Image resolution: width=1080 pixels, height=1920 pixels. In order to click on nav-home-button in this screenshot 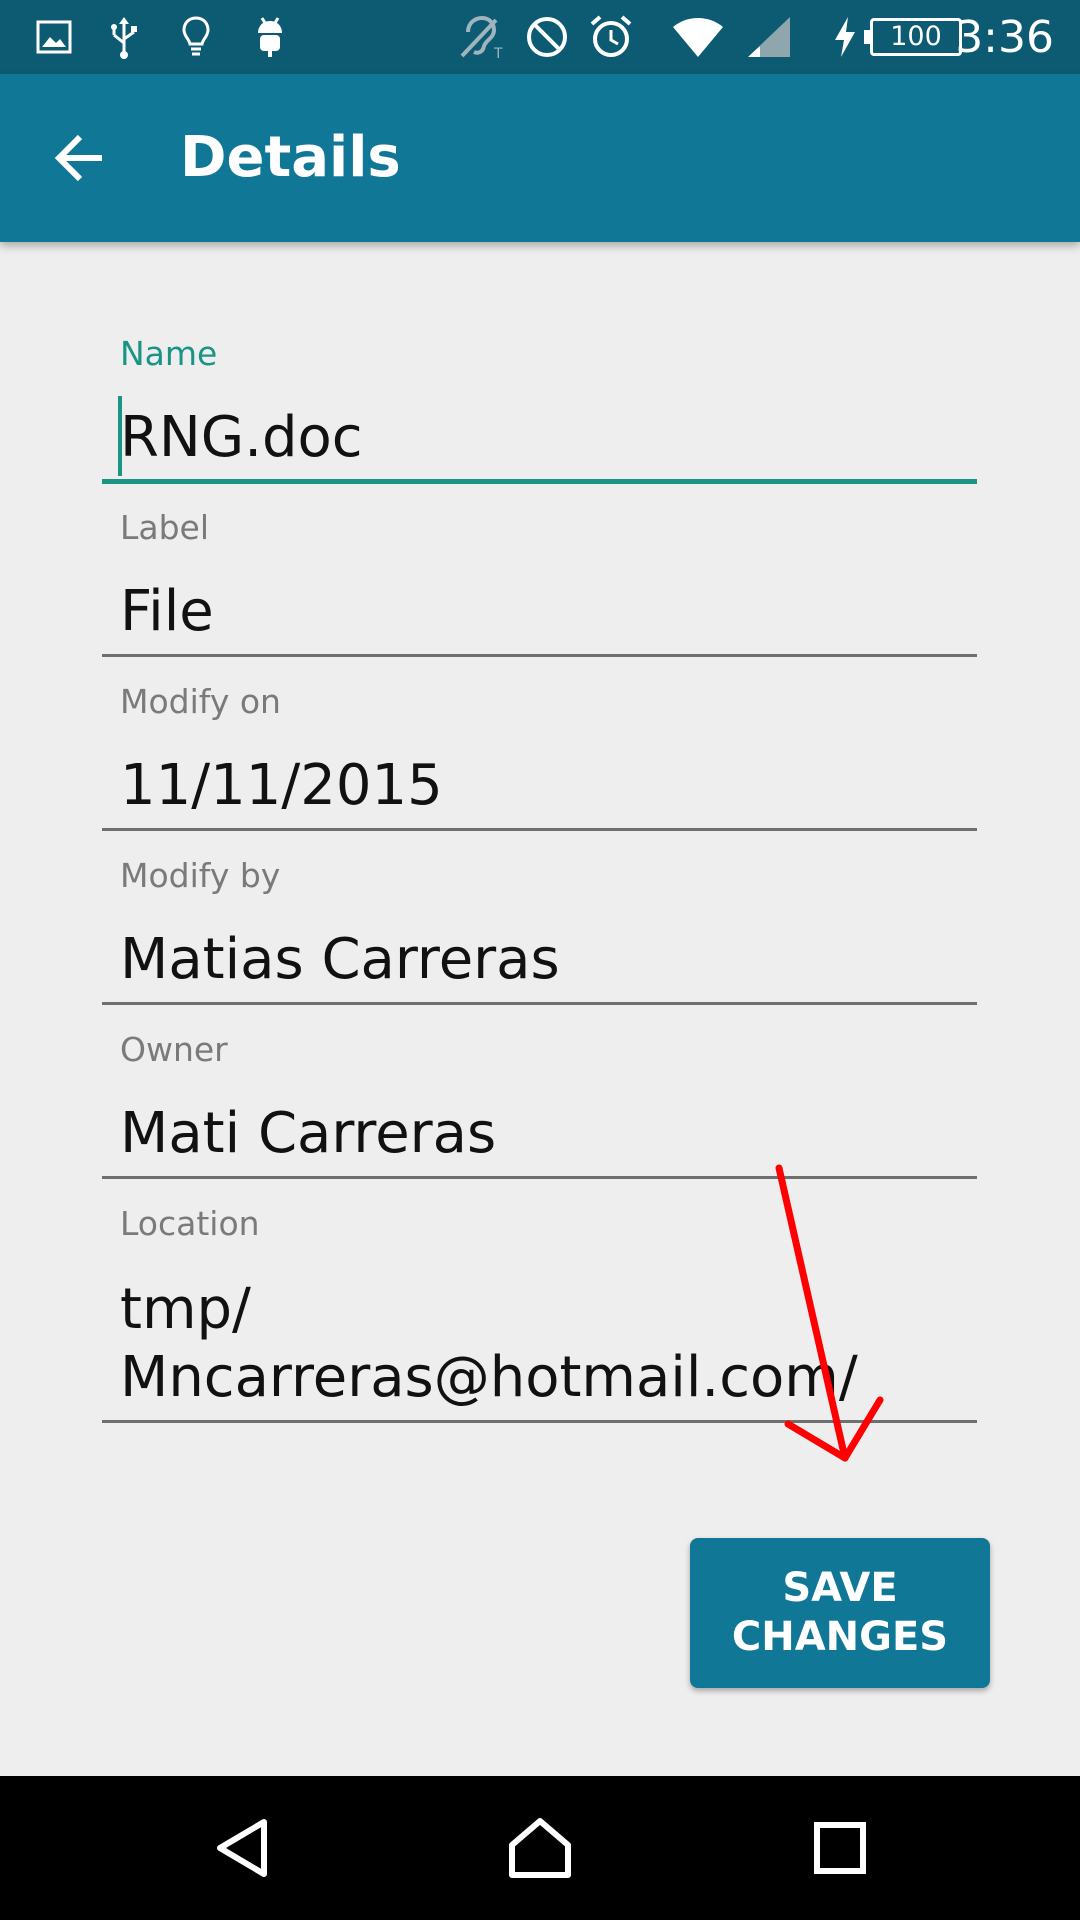, I will do `click(540, 1848)`.